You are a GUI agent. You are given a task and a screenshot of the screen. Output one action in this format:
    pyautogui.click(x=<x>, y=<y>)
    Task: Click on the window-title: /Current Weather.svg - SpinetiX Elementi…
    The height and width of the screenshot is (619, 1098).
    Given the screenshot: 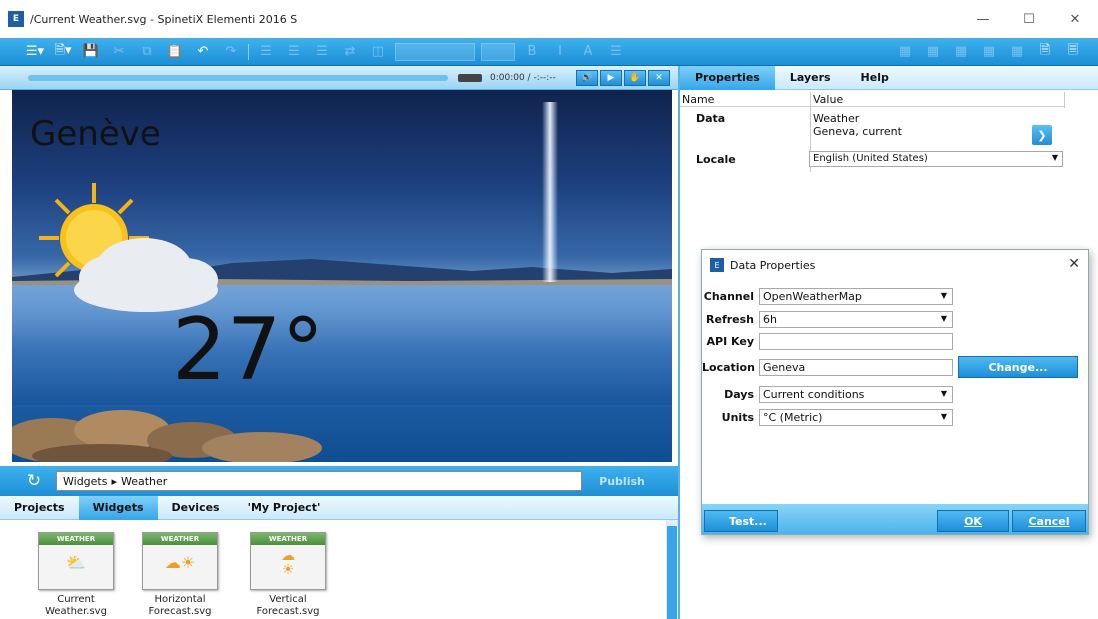 What is the action you would take?
    pyautogui.click(x=164, y=19)
    